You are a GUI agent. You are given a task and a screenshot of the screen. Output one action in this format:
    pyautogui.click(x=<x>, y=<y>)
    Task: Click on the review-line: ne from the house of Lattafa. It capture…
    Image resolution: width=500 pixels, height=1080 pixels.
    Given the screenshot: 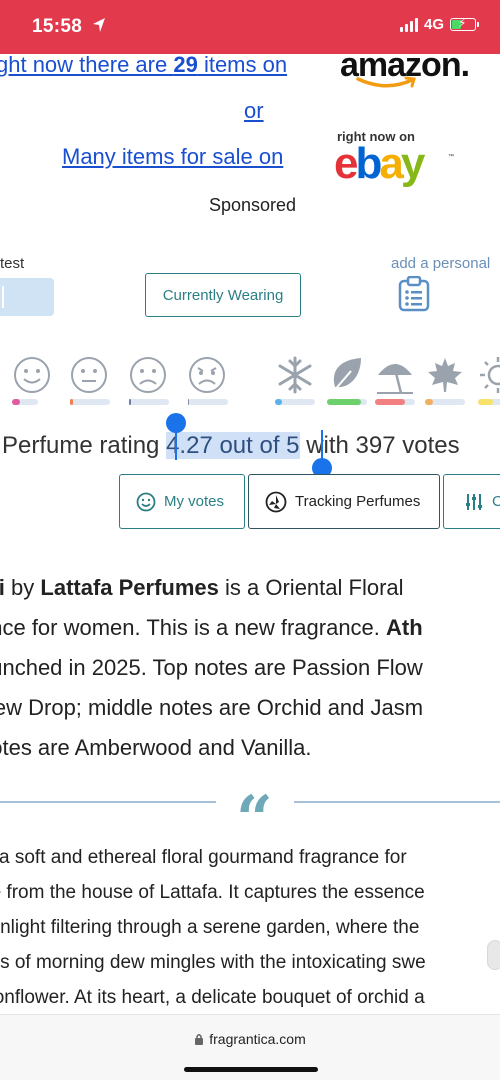 What is the action you would take?
    pyautogui.click(x=212, y=892)
    